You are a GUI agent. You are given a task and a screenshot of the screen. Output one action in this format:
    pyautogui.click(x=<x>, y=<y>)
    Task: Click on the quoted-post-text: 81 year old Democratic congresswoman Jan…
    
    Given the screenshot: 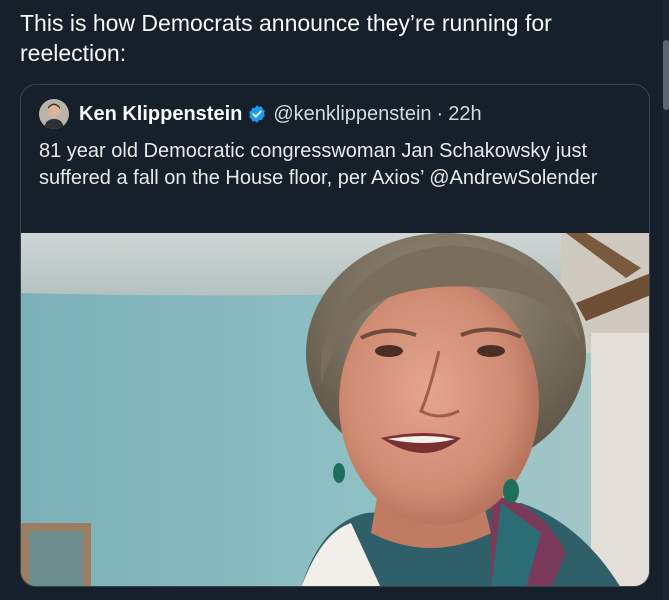 What is the action you would take?
    pyautogui.click(x=318, y=164)
    